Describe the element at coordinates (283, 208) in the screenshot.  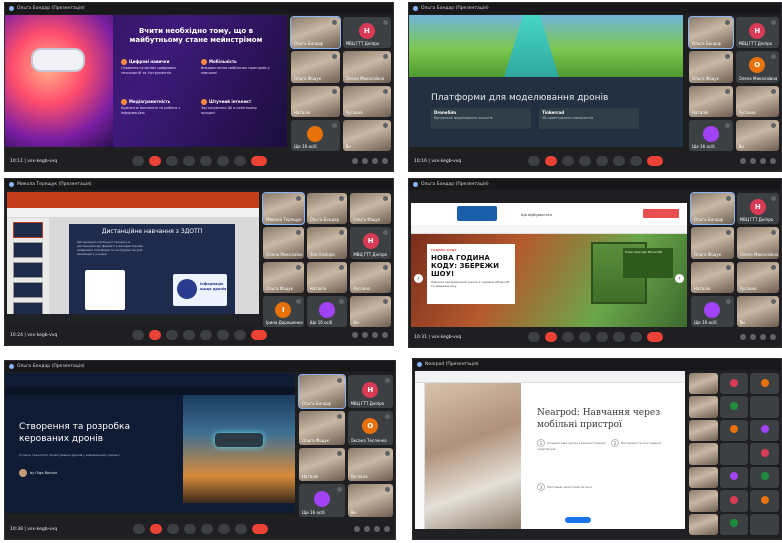
I see `participant-tile: Микола Терещук` at that location.